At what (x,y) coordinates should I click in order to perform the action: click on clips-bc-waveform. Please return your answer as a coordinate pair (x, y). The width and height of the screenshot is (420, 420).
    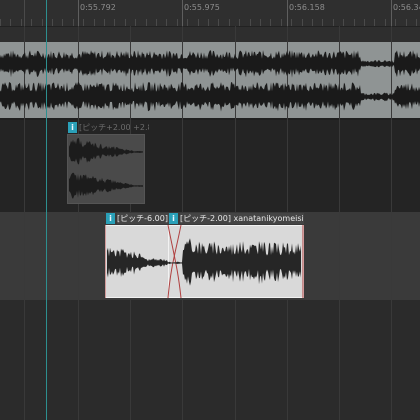
    Looking at the image, I should click on (204, 261).